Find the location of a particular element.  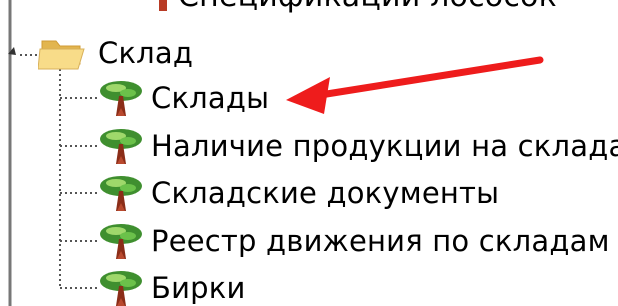

tree-item-label: Наличие продукции на складах is located at coordinates (384, 146).